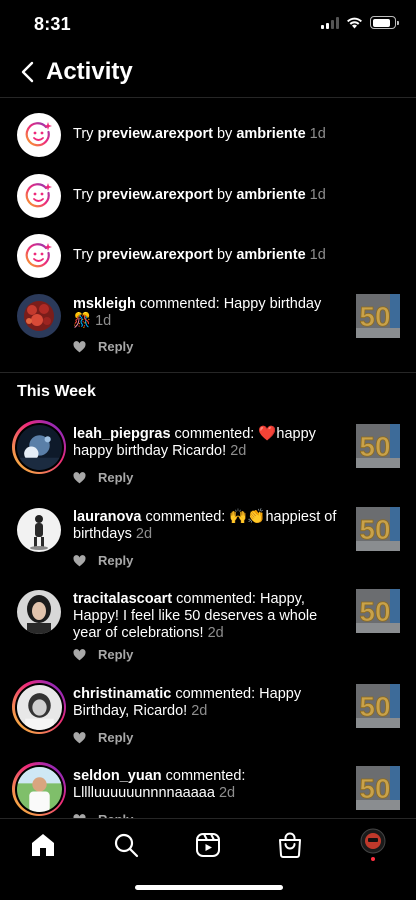  What do you see at coordinates (104, 304) in the screenshot?
I see `username: mskleigh` at bounding box center [104, 304].